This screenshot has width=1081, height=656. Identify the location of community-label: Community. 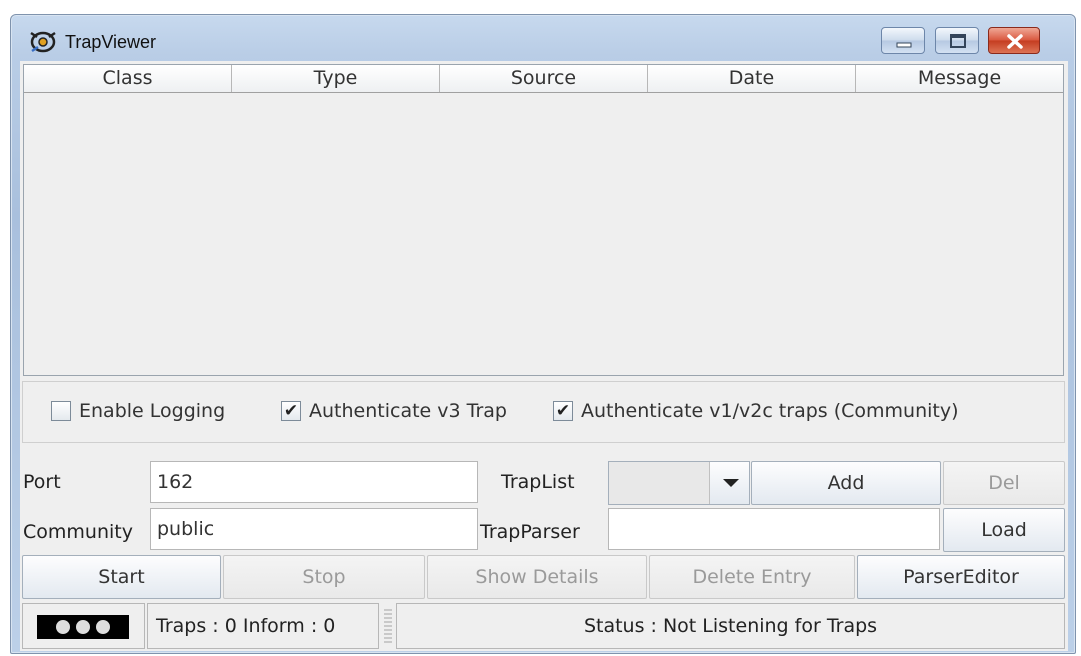
(78, 532).